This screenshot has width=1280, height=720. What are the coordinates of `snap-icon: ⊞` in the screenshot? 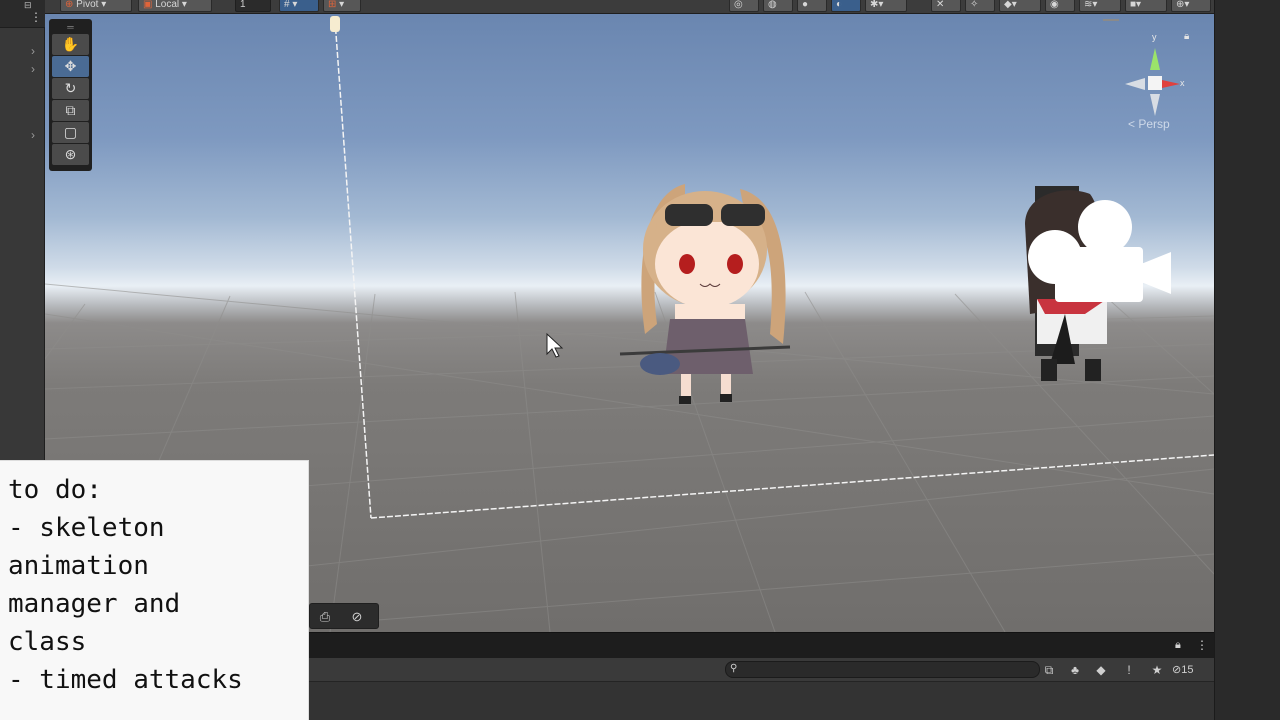 It's located at (332, 5).